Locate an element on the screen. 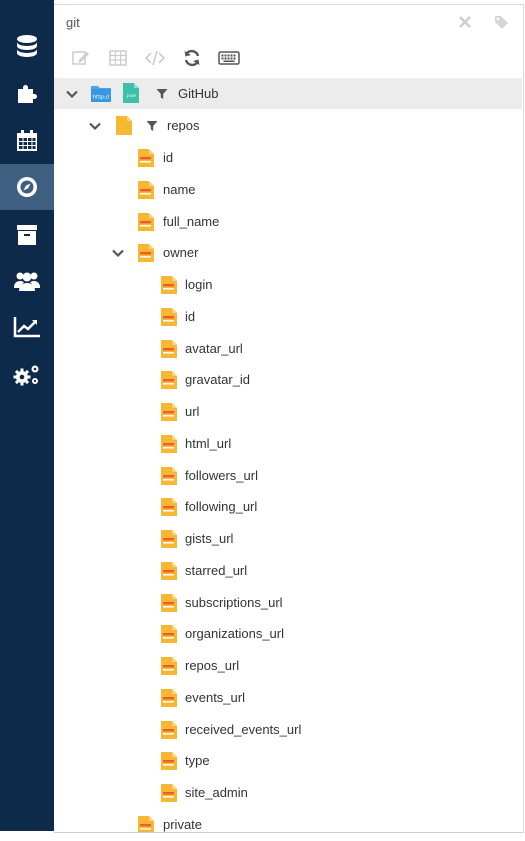  tag-icon is located at coordinates (502, 22).